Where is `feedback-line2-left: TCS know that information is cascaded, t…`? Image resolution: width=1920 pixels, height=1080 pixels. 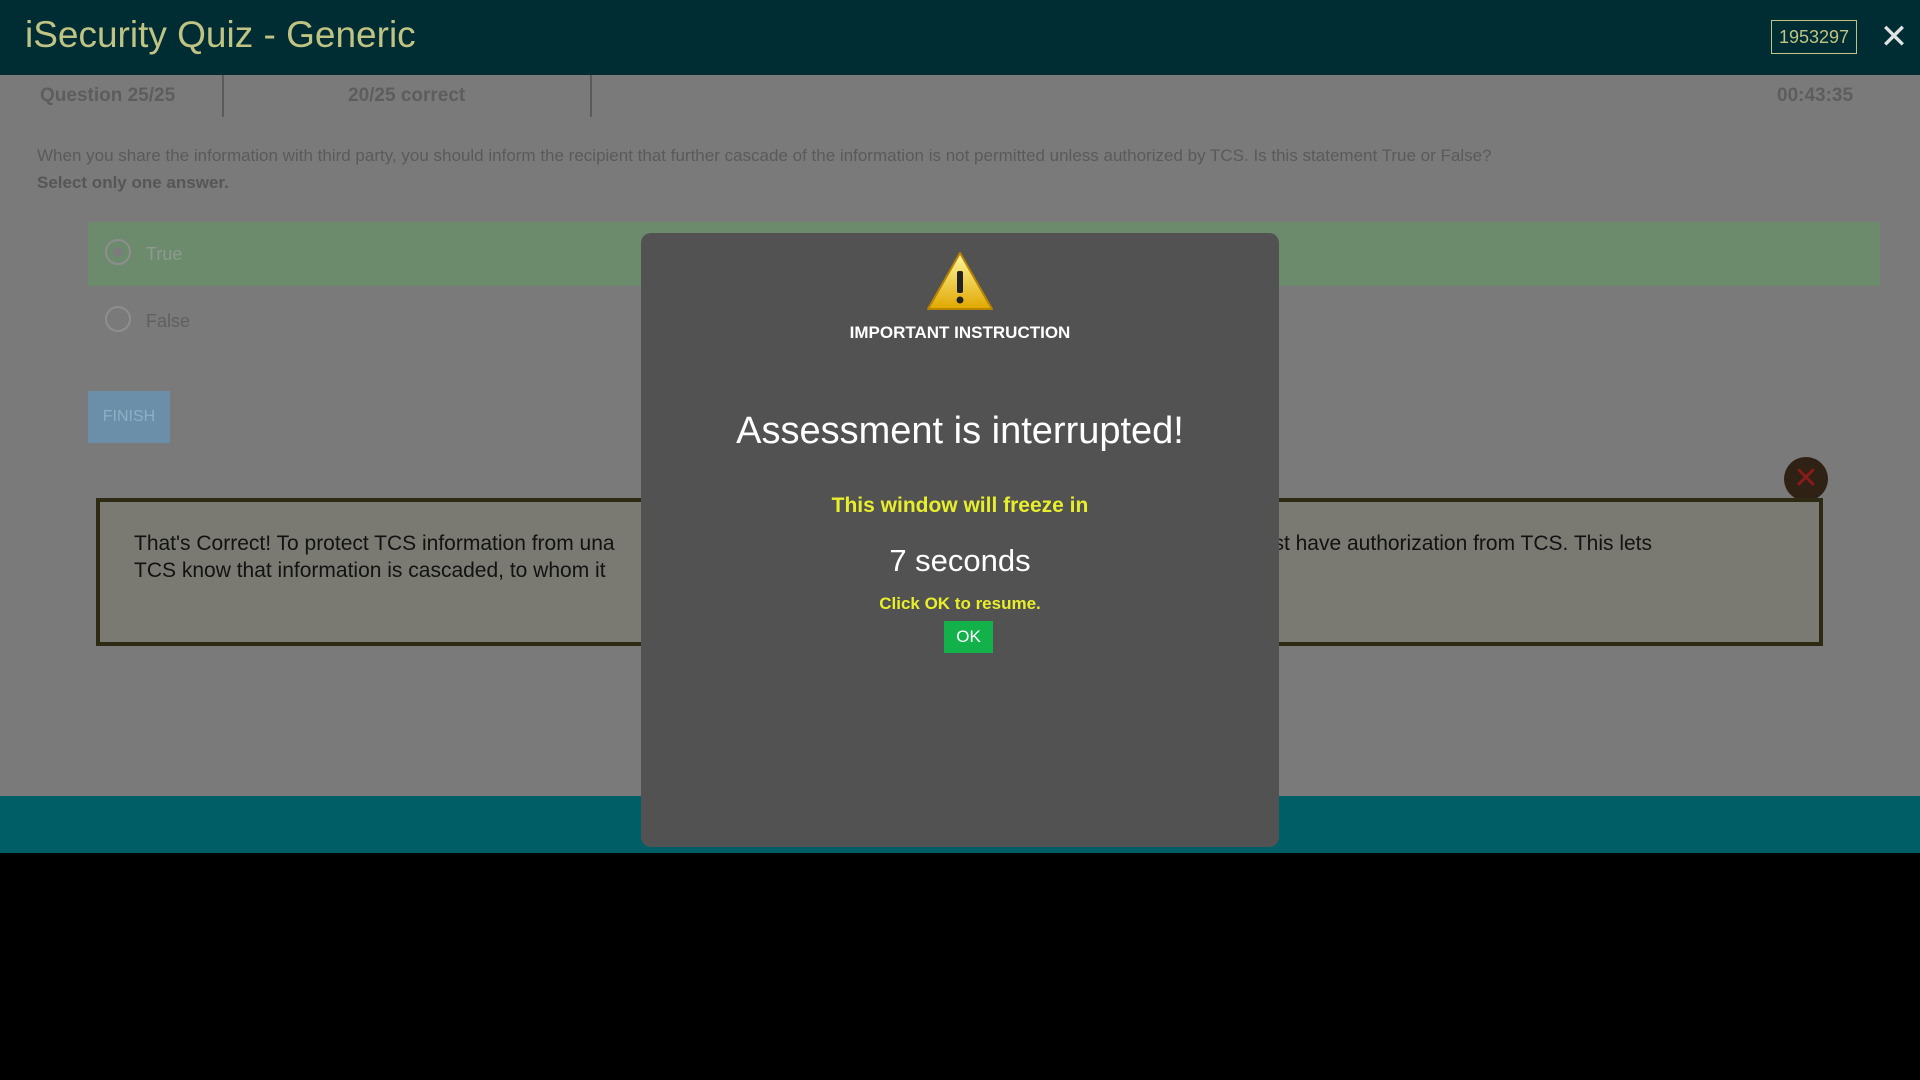
feedback-line2-left: TCS know that information is cascaded, t… is located at coordinates (370, 570).